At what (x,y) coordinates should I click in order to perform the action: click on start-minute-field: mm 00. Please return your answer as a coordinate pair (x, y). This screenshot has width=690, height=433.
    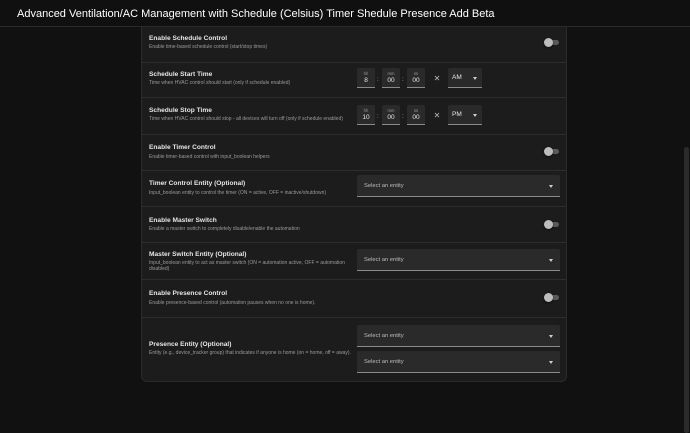
    Looking at the image, I should click on (391, 78).